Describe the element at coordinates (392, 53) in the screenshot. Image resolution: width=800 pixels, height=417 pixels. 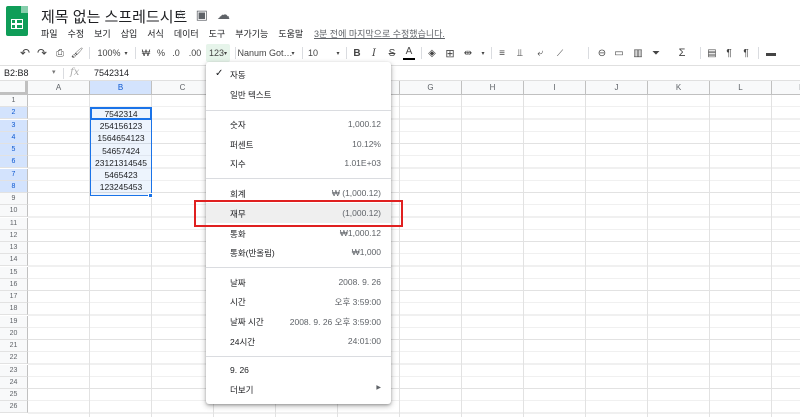
I see `strikethrough-button: S` at that location.